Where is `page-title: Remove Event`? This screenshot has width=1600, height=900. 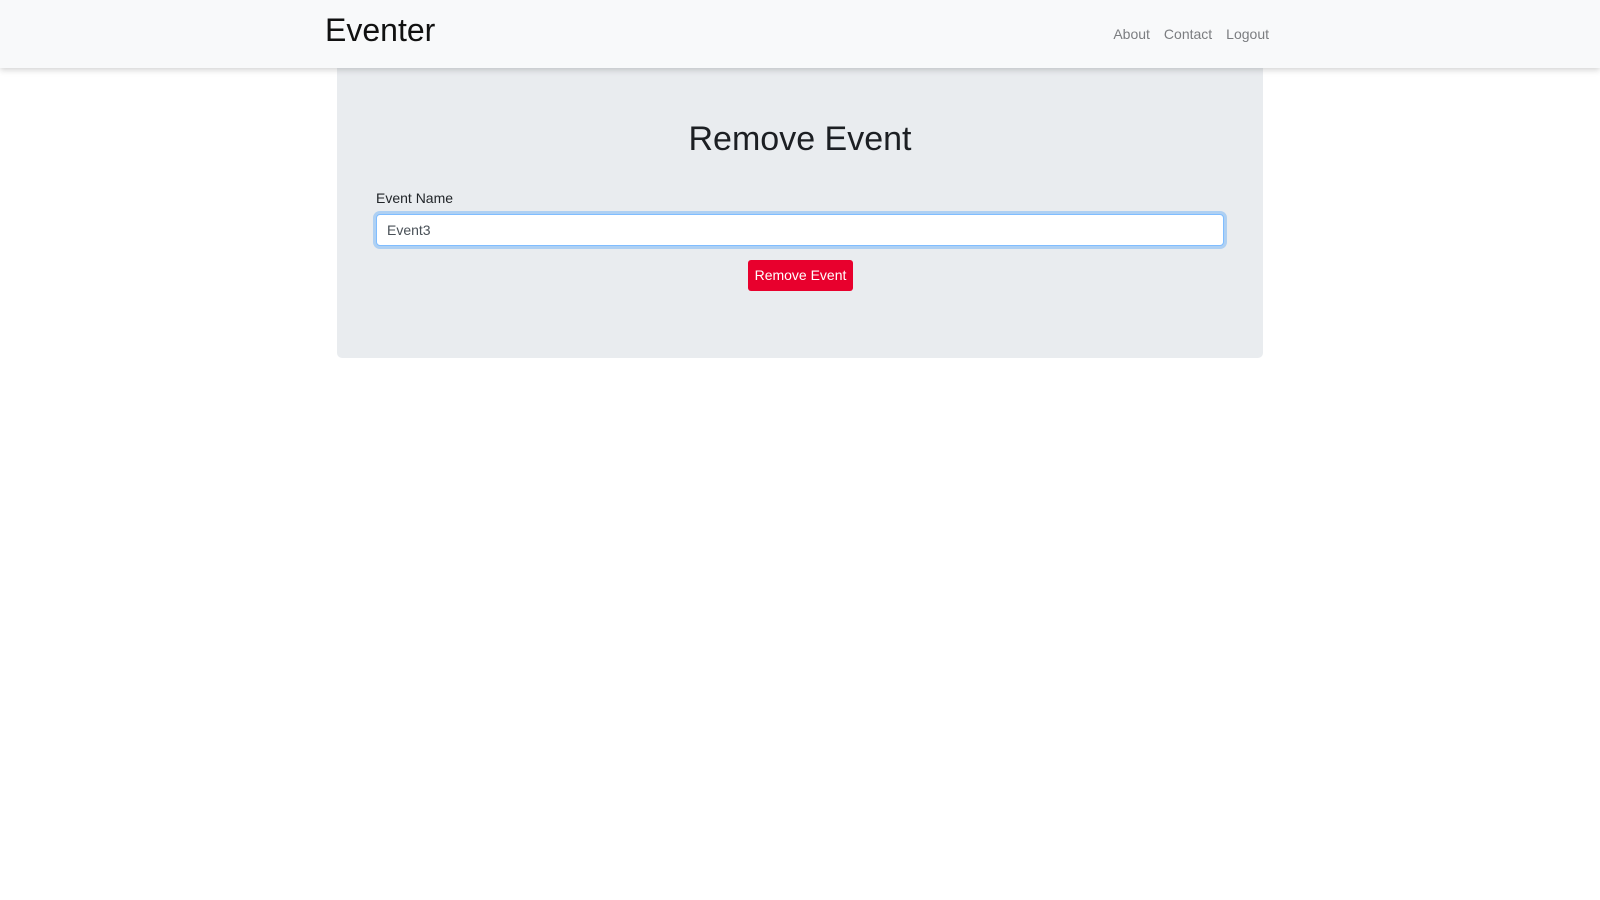 page-title: Remove Event is located at coordinates (800, 139).